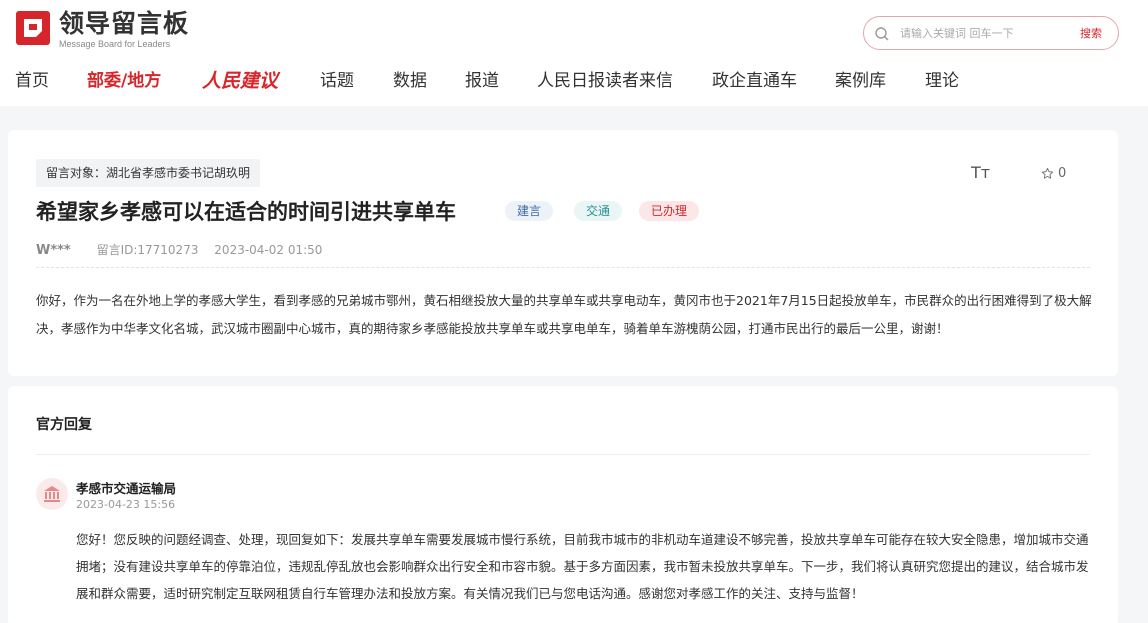 Image resolution: width=1148 pixels, height=623 pixels. I want to click on font-size-icon: Tт, so click(981, 172).